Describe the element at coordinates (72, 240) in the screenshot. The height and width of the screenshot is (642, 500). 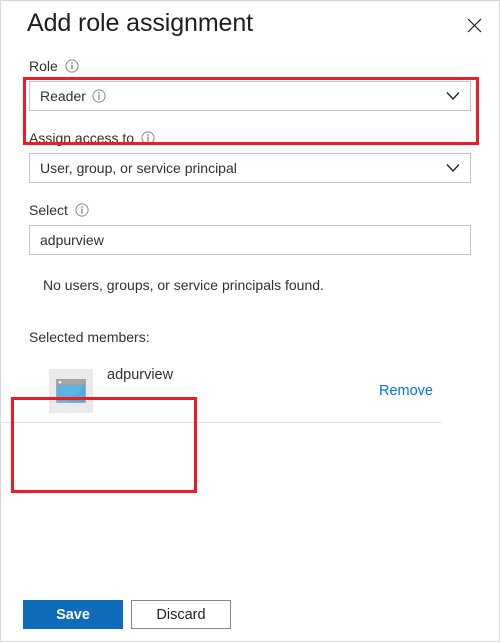
I see `select-input-value: adpurview` at that location.